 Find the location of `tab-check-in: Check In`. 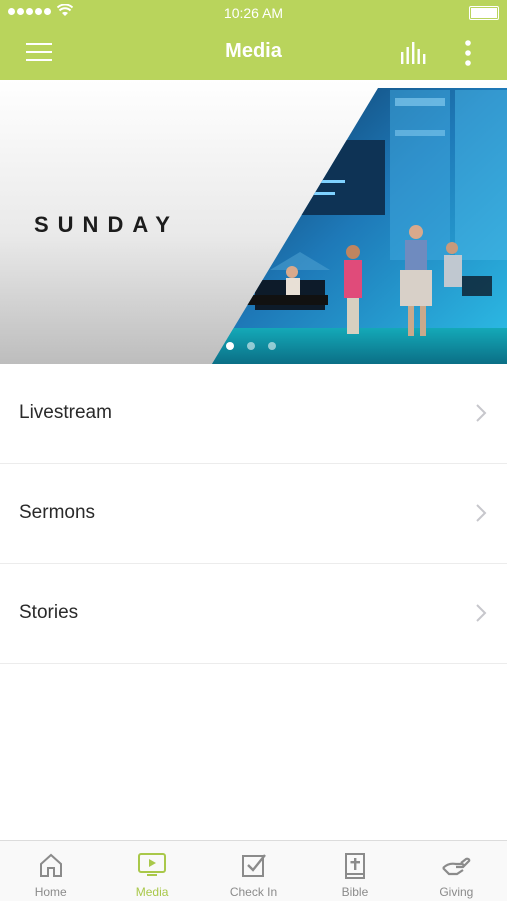

tab-check-in: Check In is located at coordinates (253, 871).